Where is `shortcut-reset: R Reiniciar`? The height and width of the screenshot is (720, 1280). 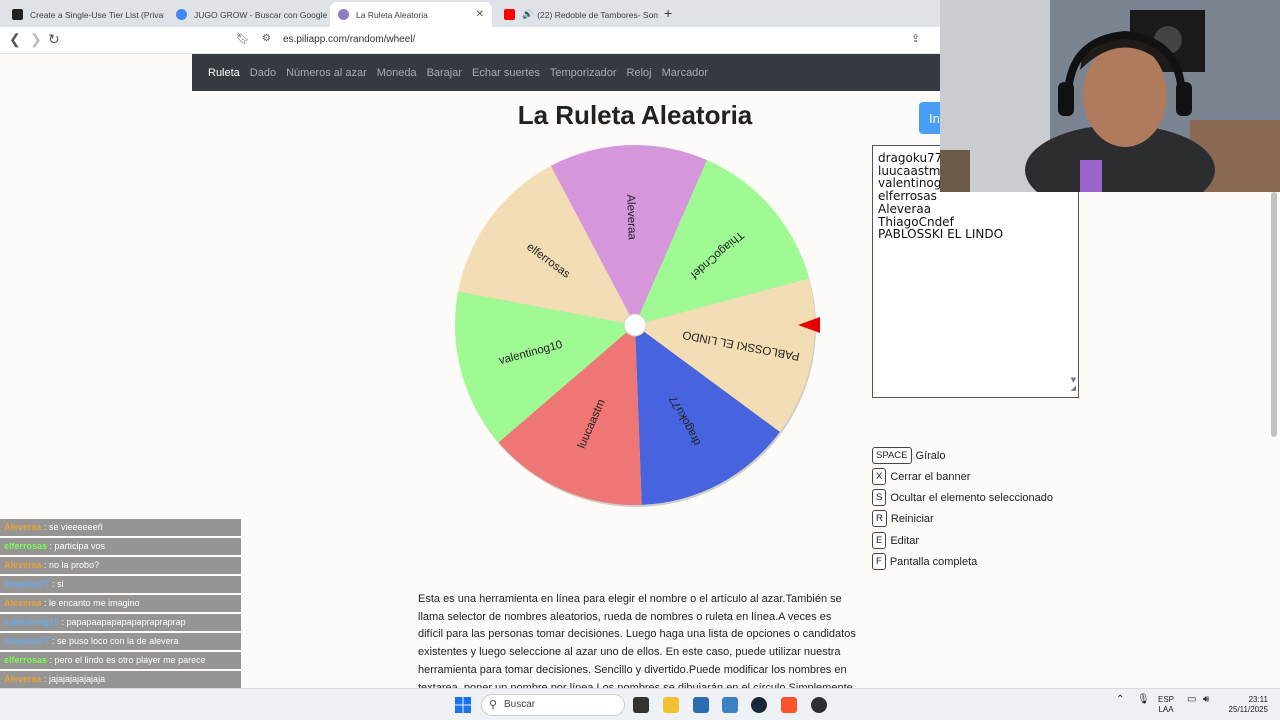
shortcut-reset: R Reiniciar is located at coordinates (903, 518).